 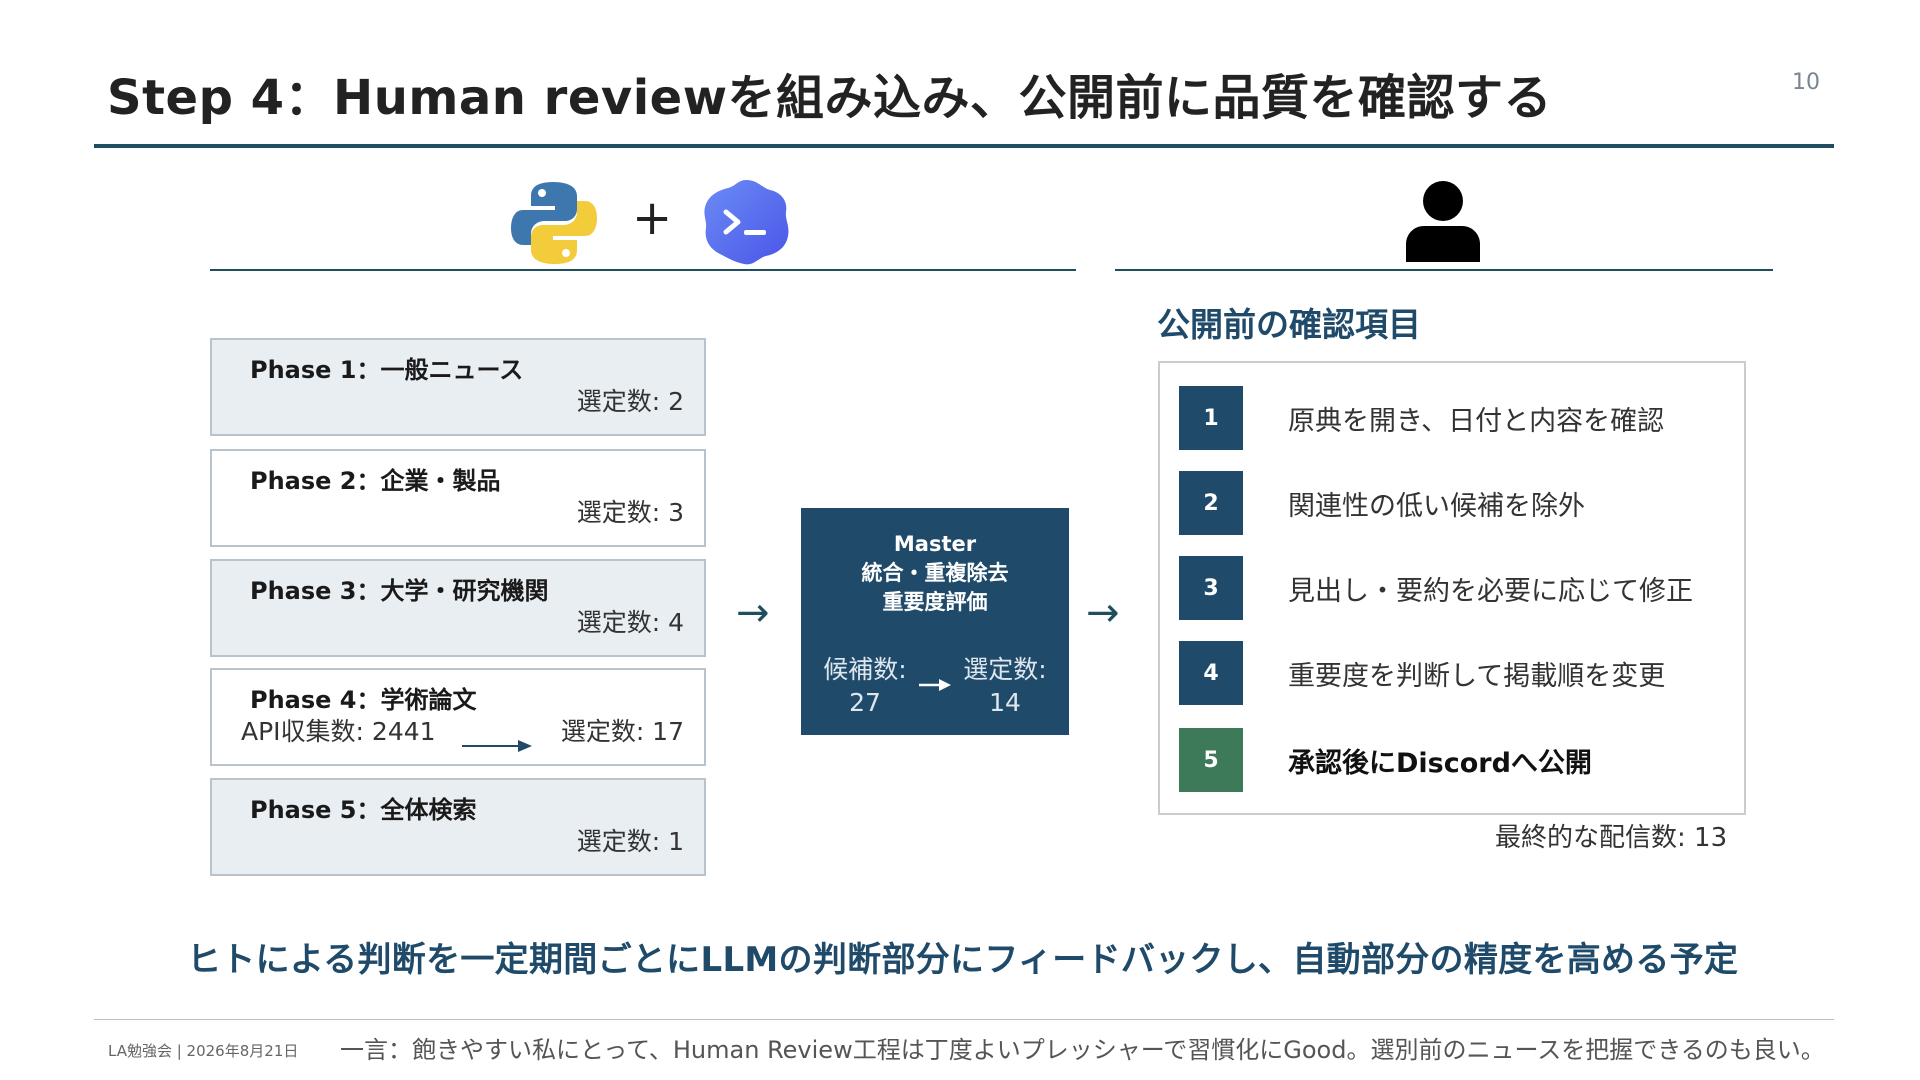 I want to click on arrow-to-master-icon: →, so click(x=753, y=613).